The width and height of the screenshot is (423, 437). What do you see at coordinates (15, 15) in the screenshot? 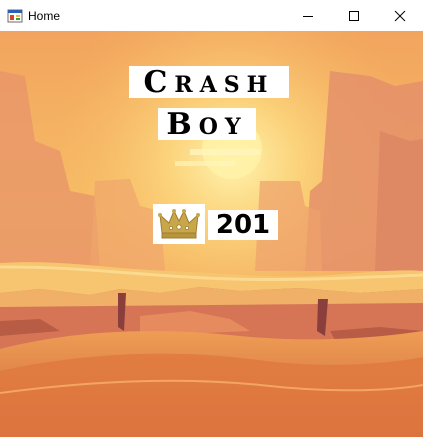
I see `app-icon` at bounding box center [15, 15].